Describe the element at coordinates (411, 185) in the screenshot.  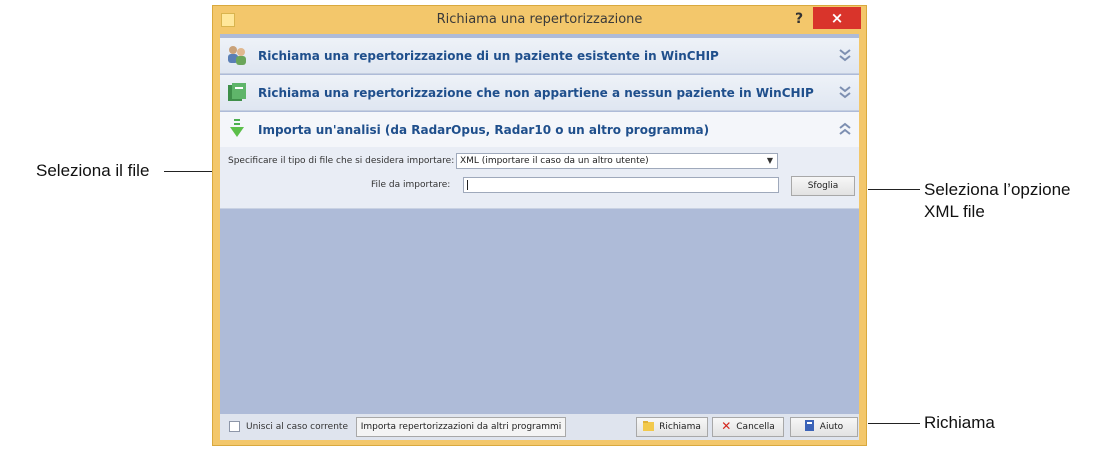
I see `file-path-label: File da importare:` at that location.